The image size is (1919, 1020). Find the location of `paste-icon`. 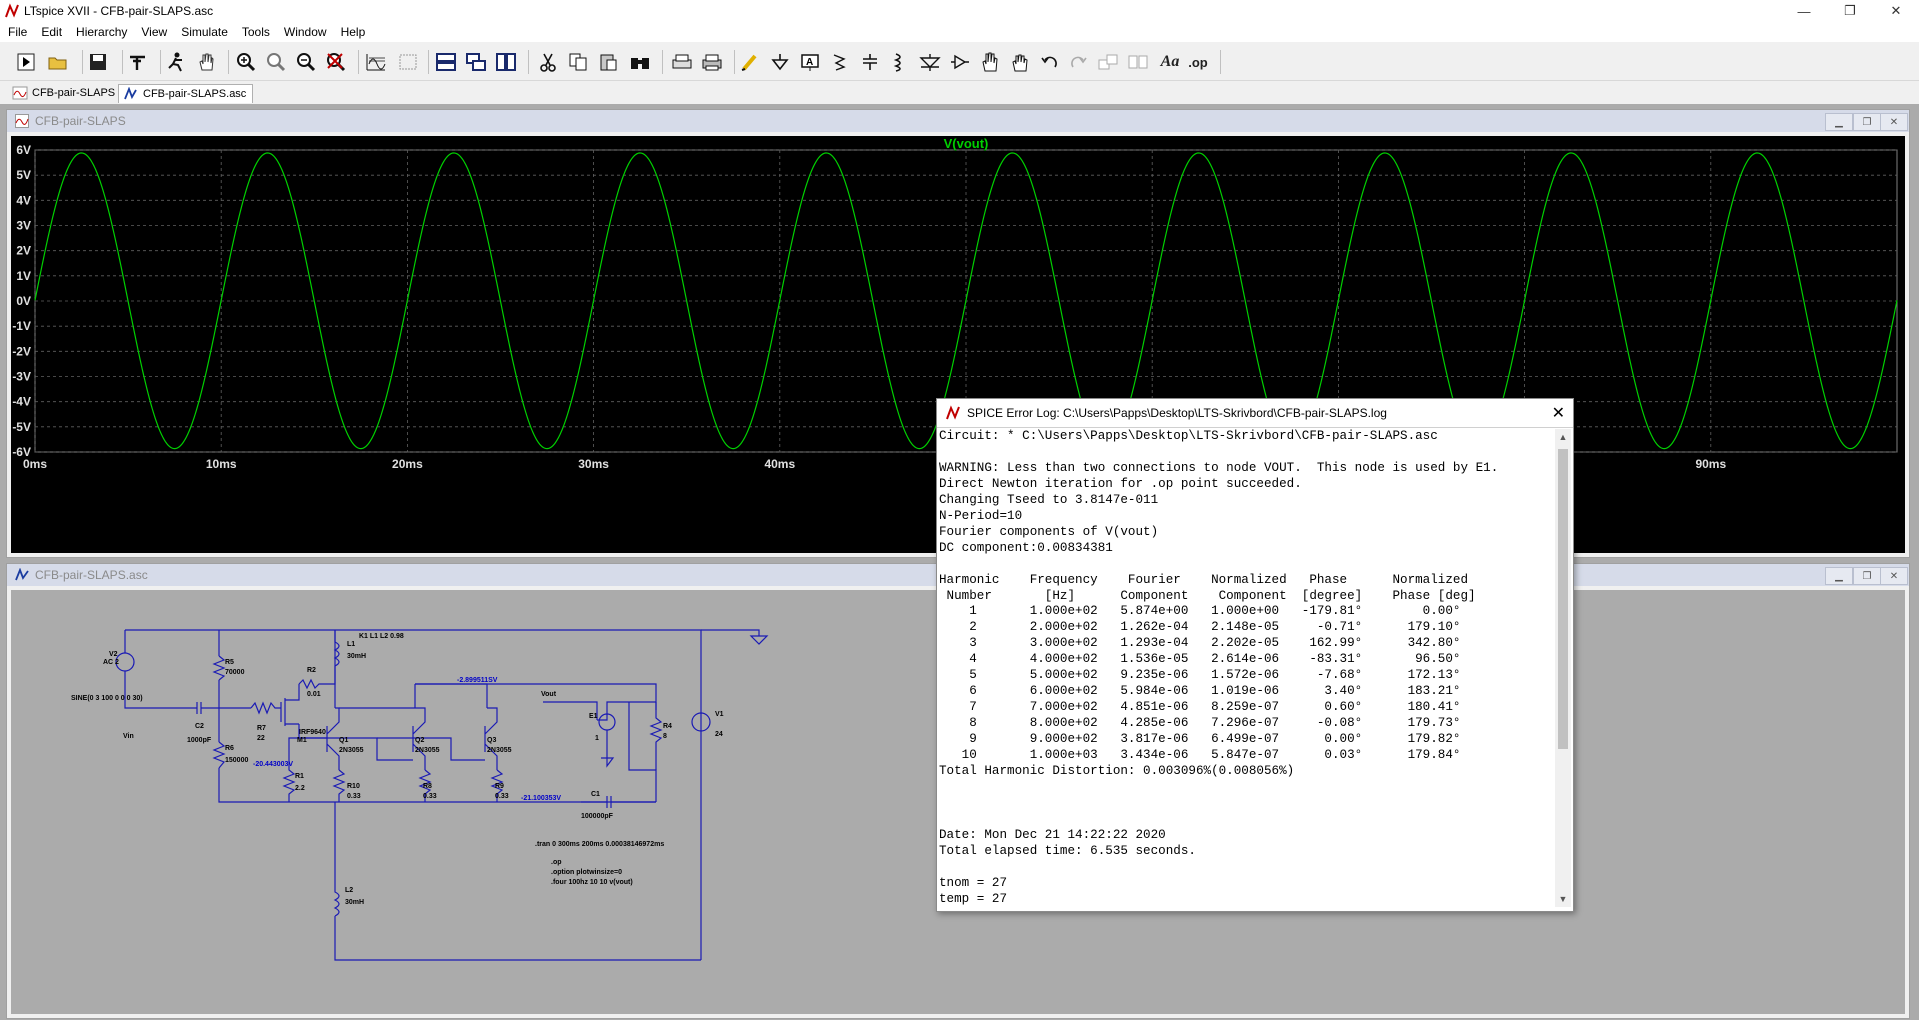

paste-icon is located at coordinates (608, 62).